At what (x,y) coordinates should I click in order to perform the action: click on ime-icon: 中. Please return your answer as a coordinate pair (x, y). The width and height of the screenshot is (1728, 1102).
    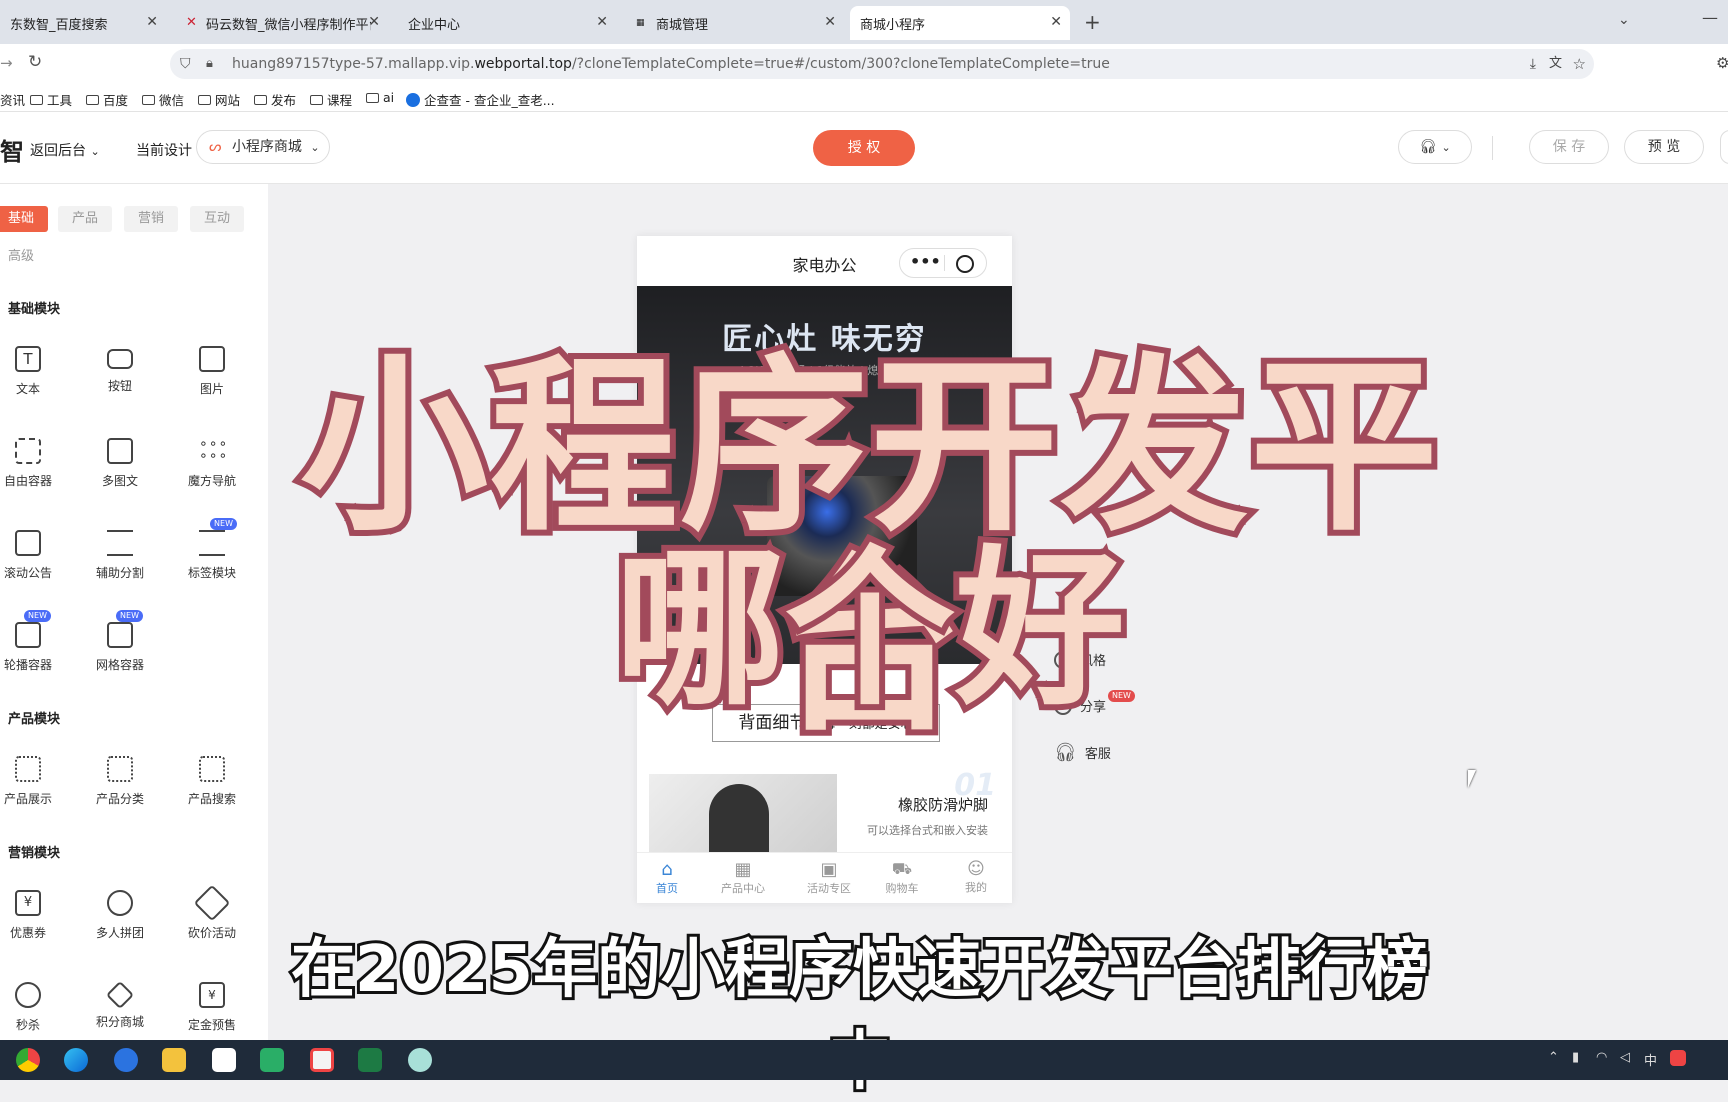
    Looking at the image, I should click on (1650, 1059).